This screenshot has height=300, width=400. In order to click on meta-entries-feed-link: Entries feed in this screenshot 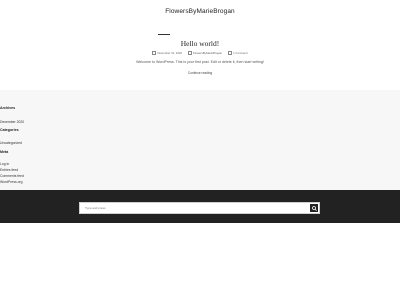, I will do `click(9, 170)`.